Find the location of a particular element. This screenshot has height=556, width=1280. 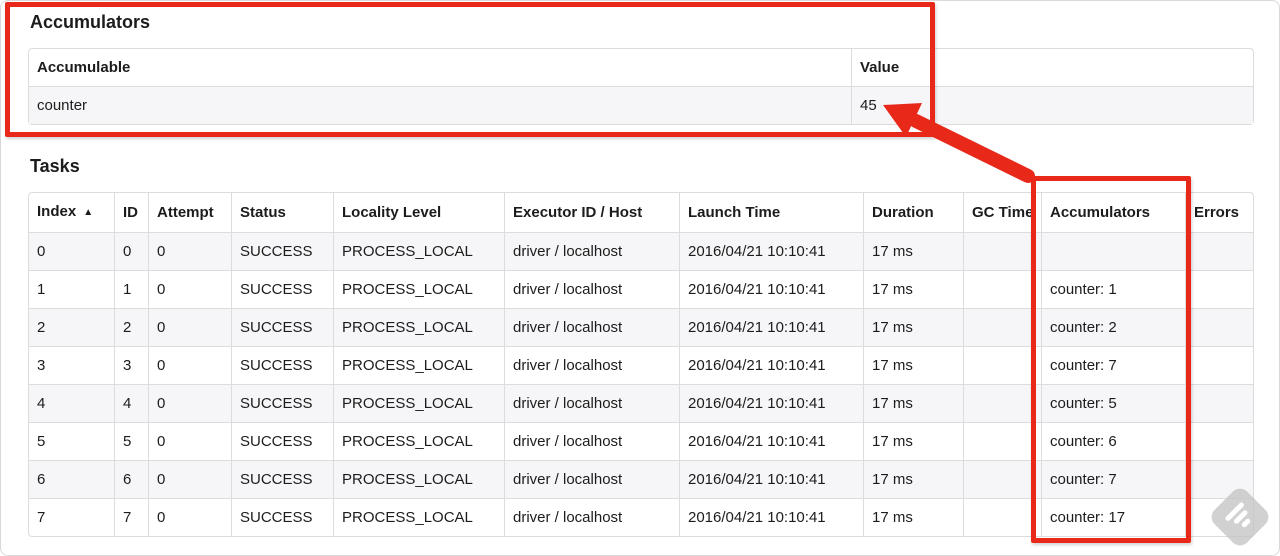

status-column-header: Status is located at coordinates (282, 212).